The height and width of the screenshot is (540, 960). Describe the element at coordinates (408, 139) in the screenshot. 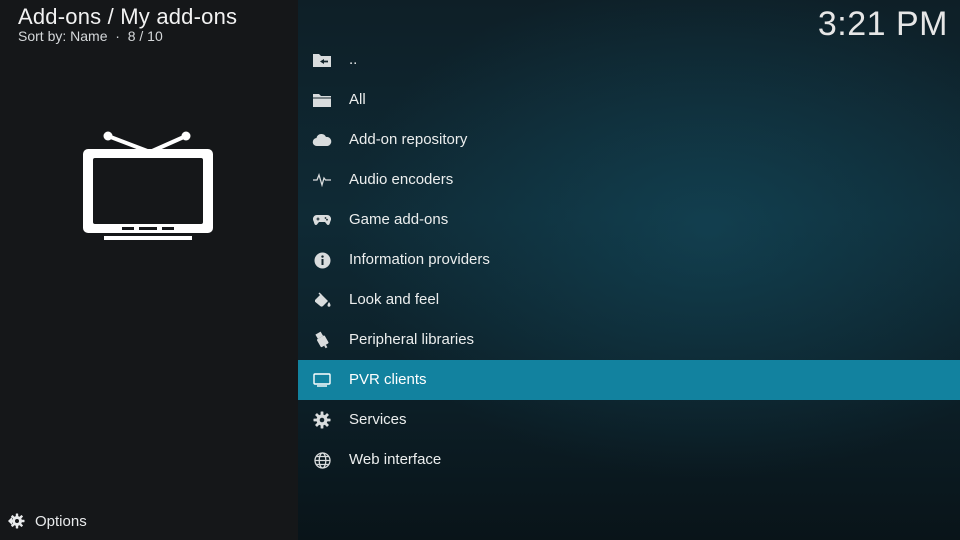

I see `menu-item-label: Add-on repository` at that location.